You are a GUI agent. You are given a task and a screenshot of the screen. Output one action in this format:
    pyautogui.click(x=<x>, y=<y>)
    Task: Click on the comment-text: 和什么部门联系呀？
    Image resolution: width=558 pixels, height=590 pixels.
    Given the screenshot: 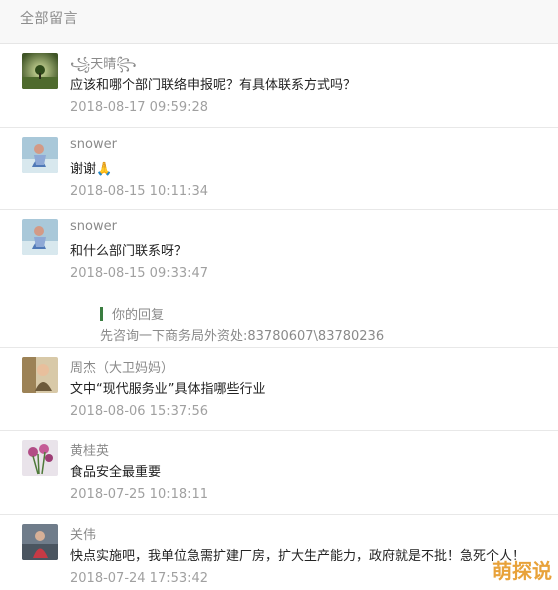 What is the action you would take?
    pyautogui.click(x=129, y=251)
    